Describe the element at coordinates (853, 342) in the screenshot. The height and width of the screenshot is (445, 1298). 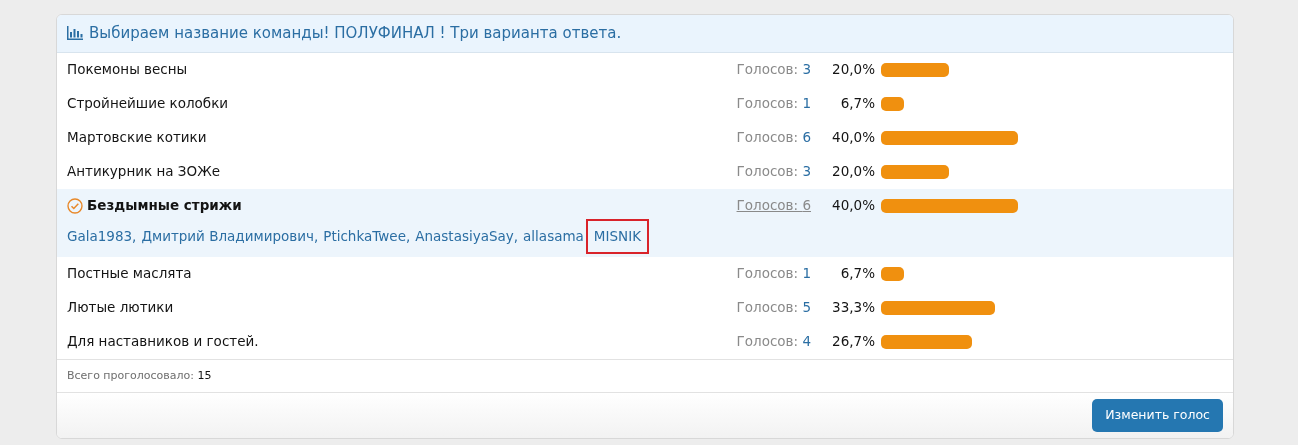
I see `percent-text: 26,7%` at that location.